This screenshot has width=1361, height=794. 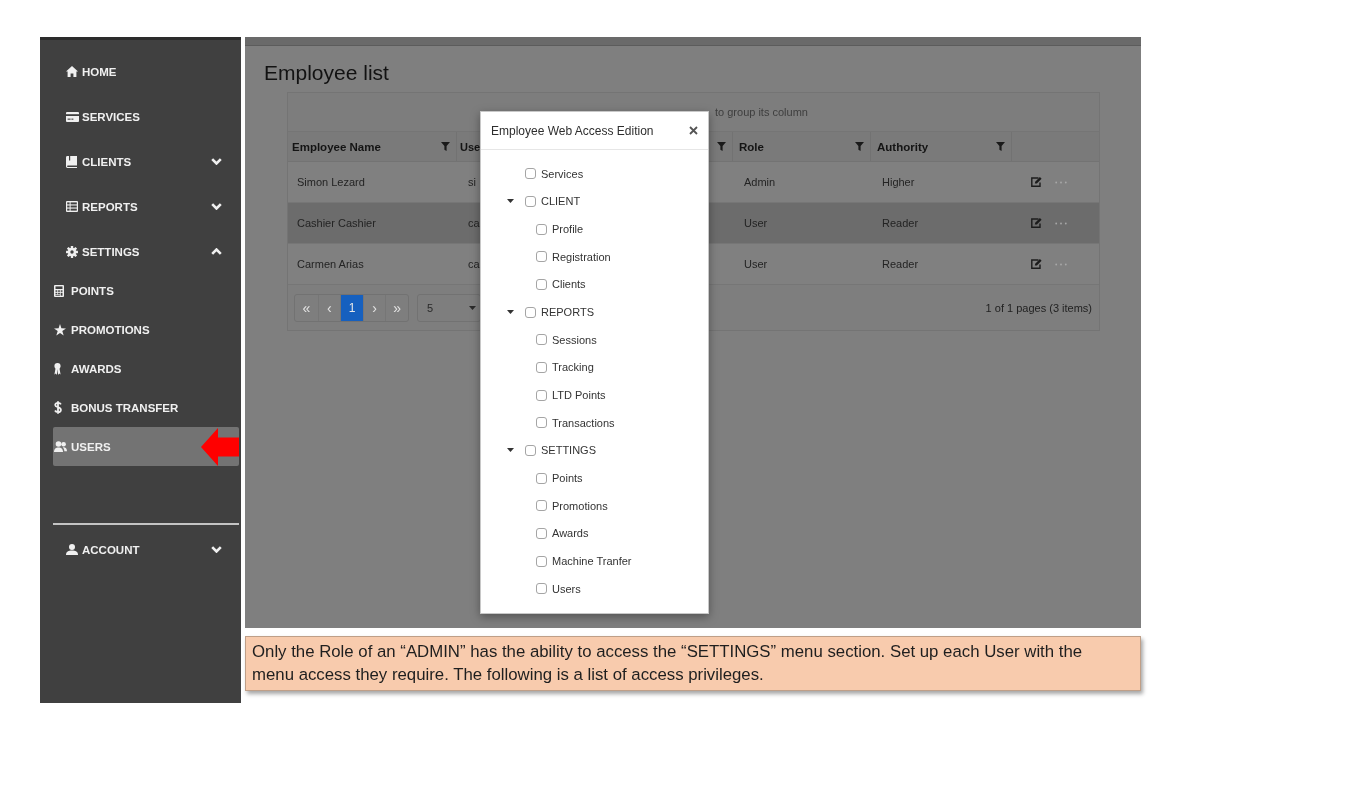 What do you see at coordinates (567, 478) in the screenshot?
I see `checkbox-label: Points` at bounding box center [567, 478].